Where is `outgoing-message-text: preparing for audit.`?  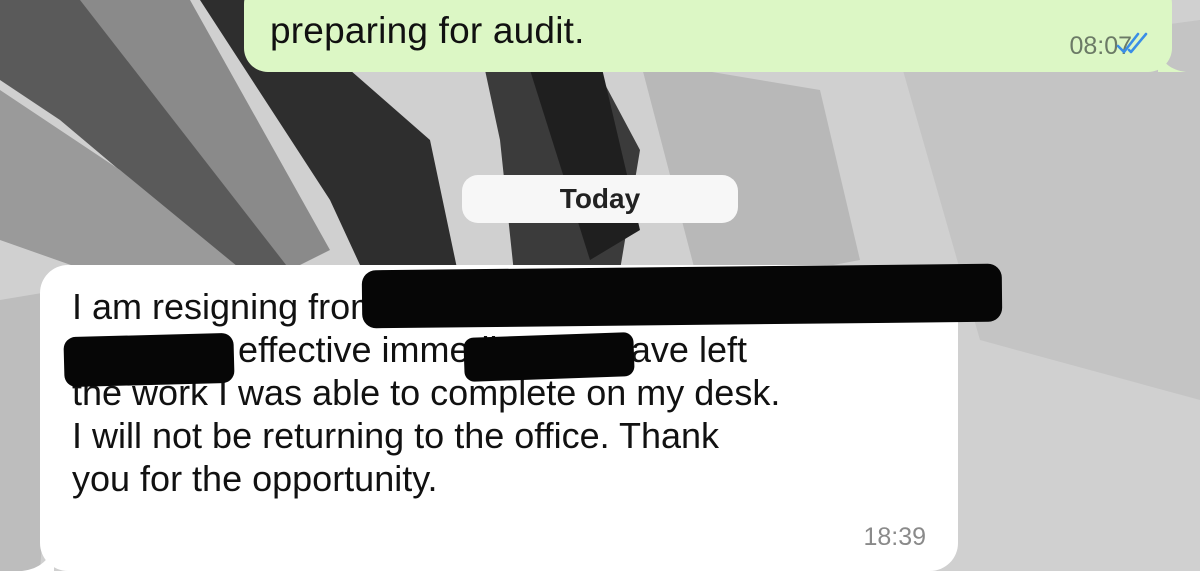 outgoing-message-text: preparing for audit. is located at coordinates (427, 30).